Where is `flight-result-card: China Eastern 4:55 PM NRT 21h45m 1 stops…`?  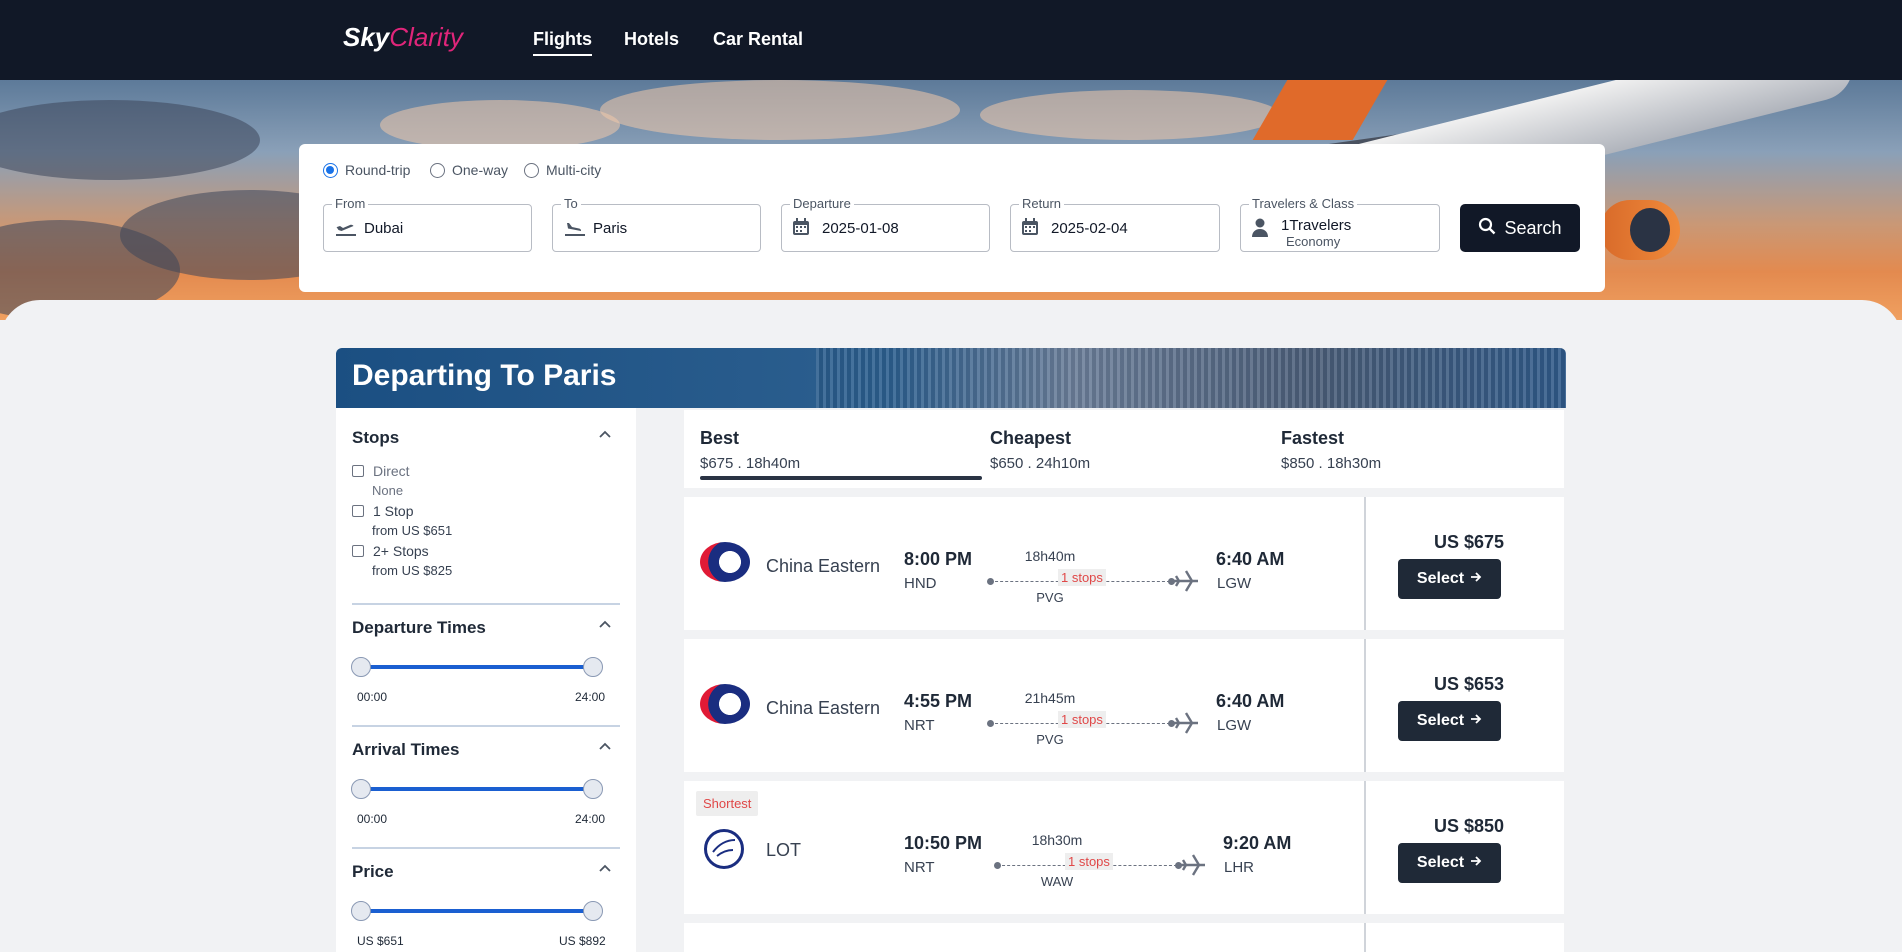 flight-result-card: China Eastern 4:55 PM NRT 21h45m 1 stops… is located at coordinates (1124, 705).